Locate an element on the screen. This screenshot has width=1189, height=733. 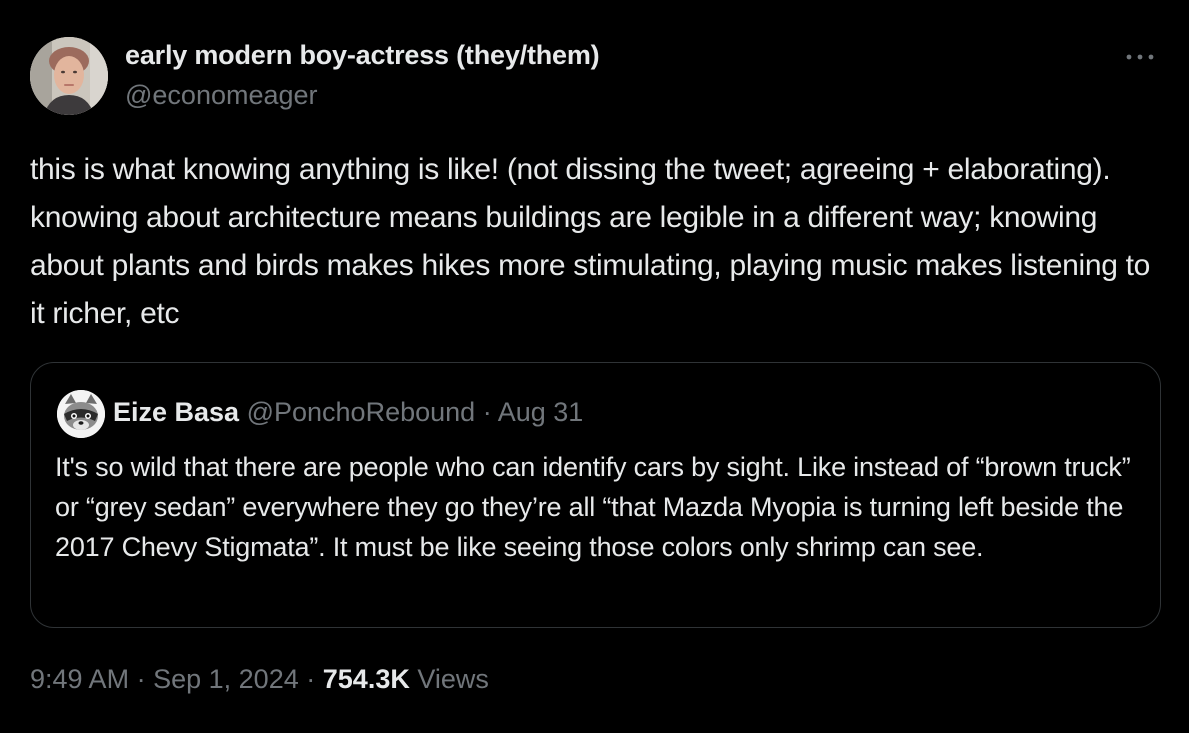
views-label: Views is located at coordinates (453, 679).